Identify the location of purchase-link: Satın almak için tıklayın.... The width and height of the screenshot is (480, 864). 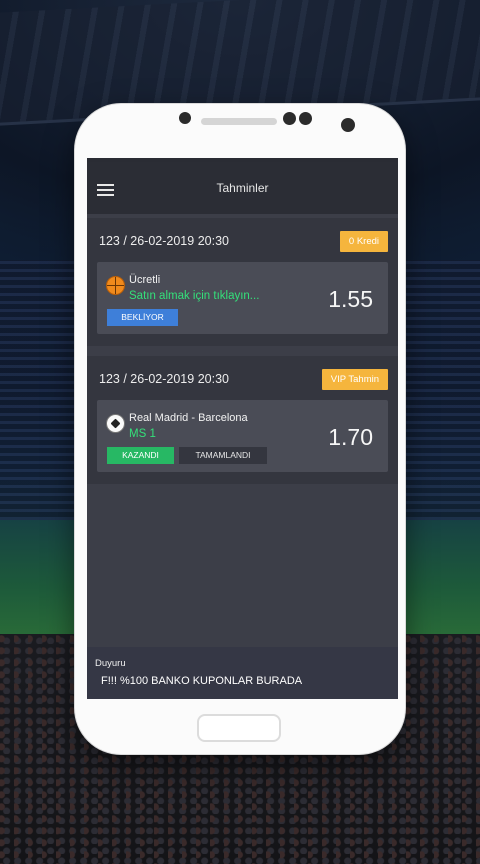
(194, 296).